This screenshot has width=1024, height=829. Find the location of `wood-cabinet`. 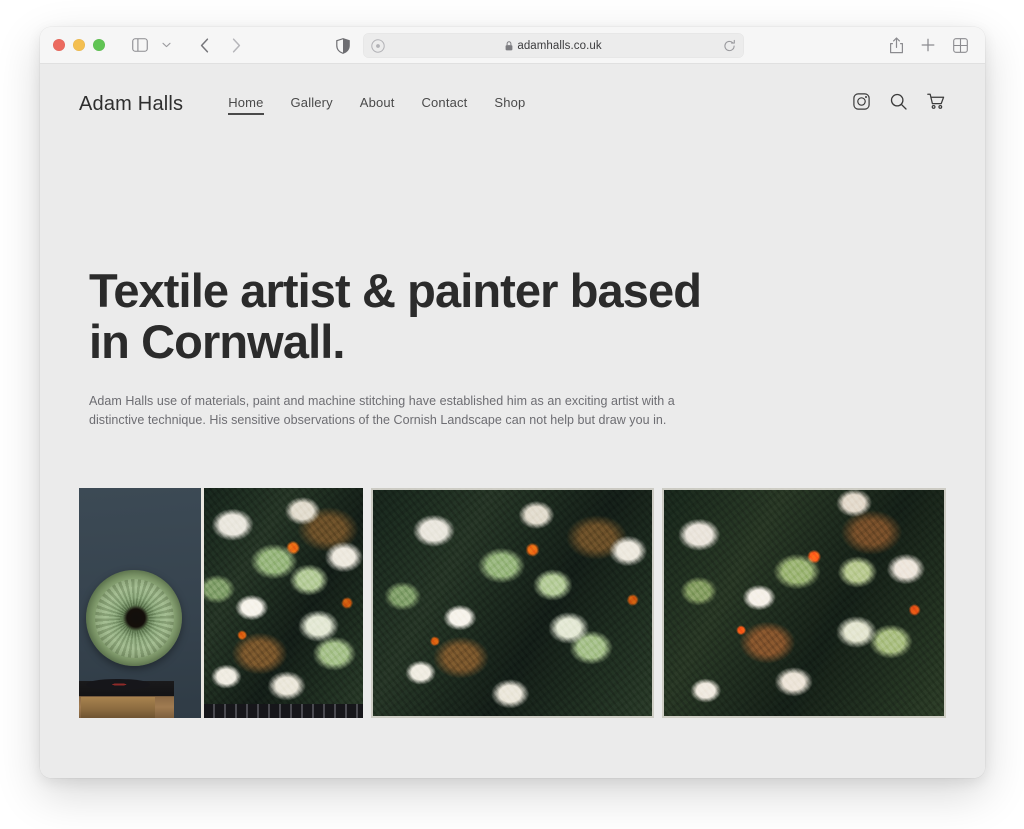

wood-cabinet is located at coordinates (118, 707).